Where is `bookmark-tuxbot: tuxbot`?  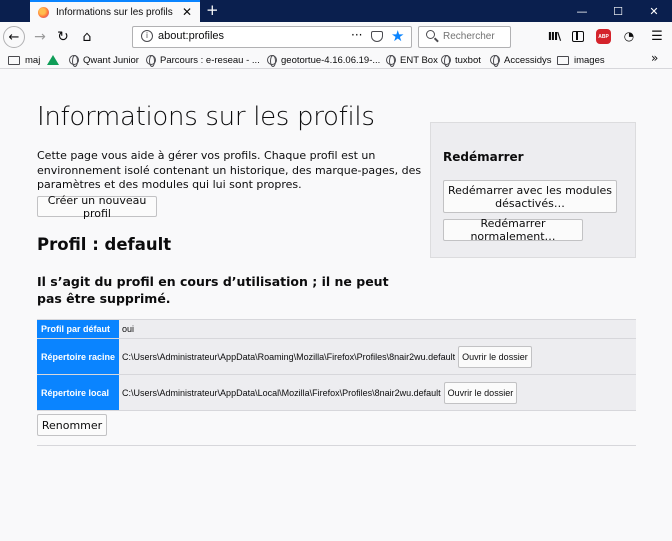
bookmark-tuxbot: tuxbot is located at coordinates (461, 60).